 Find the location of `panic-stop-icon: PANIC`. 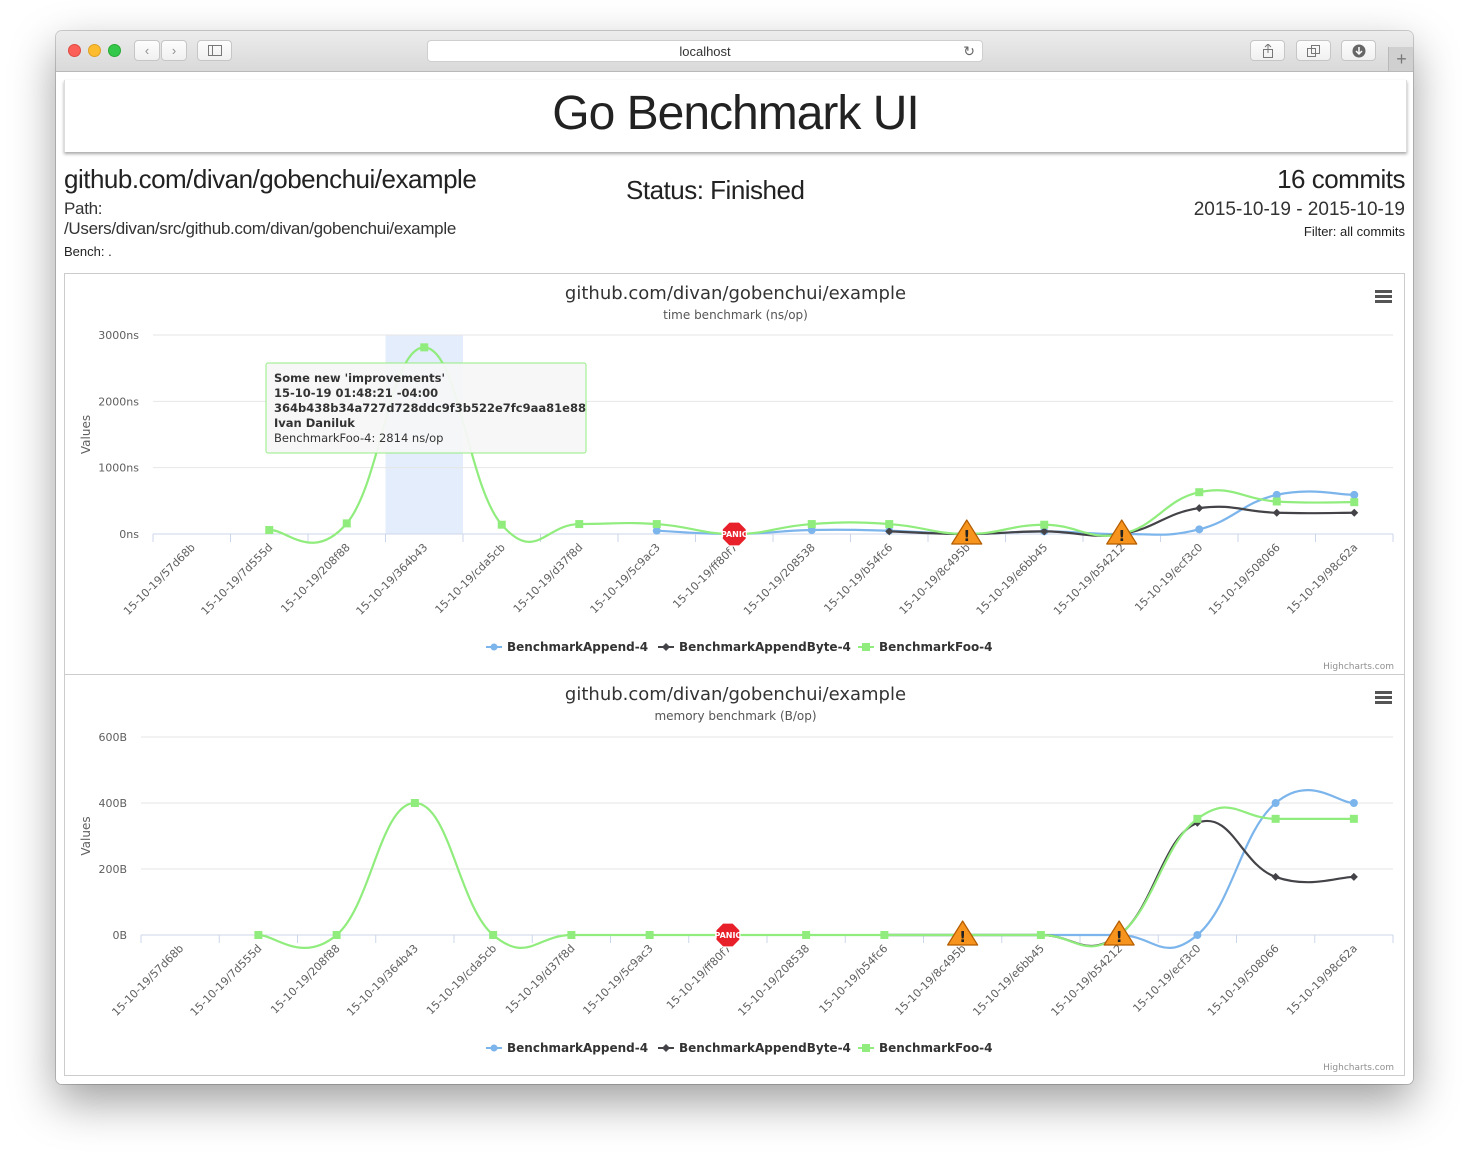

panic-stop-icon: PANIC is located at coordinates (734, 534).